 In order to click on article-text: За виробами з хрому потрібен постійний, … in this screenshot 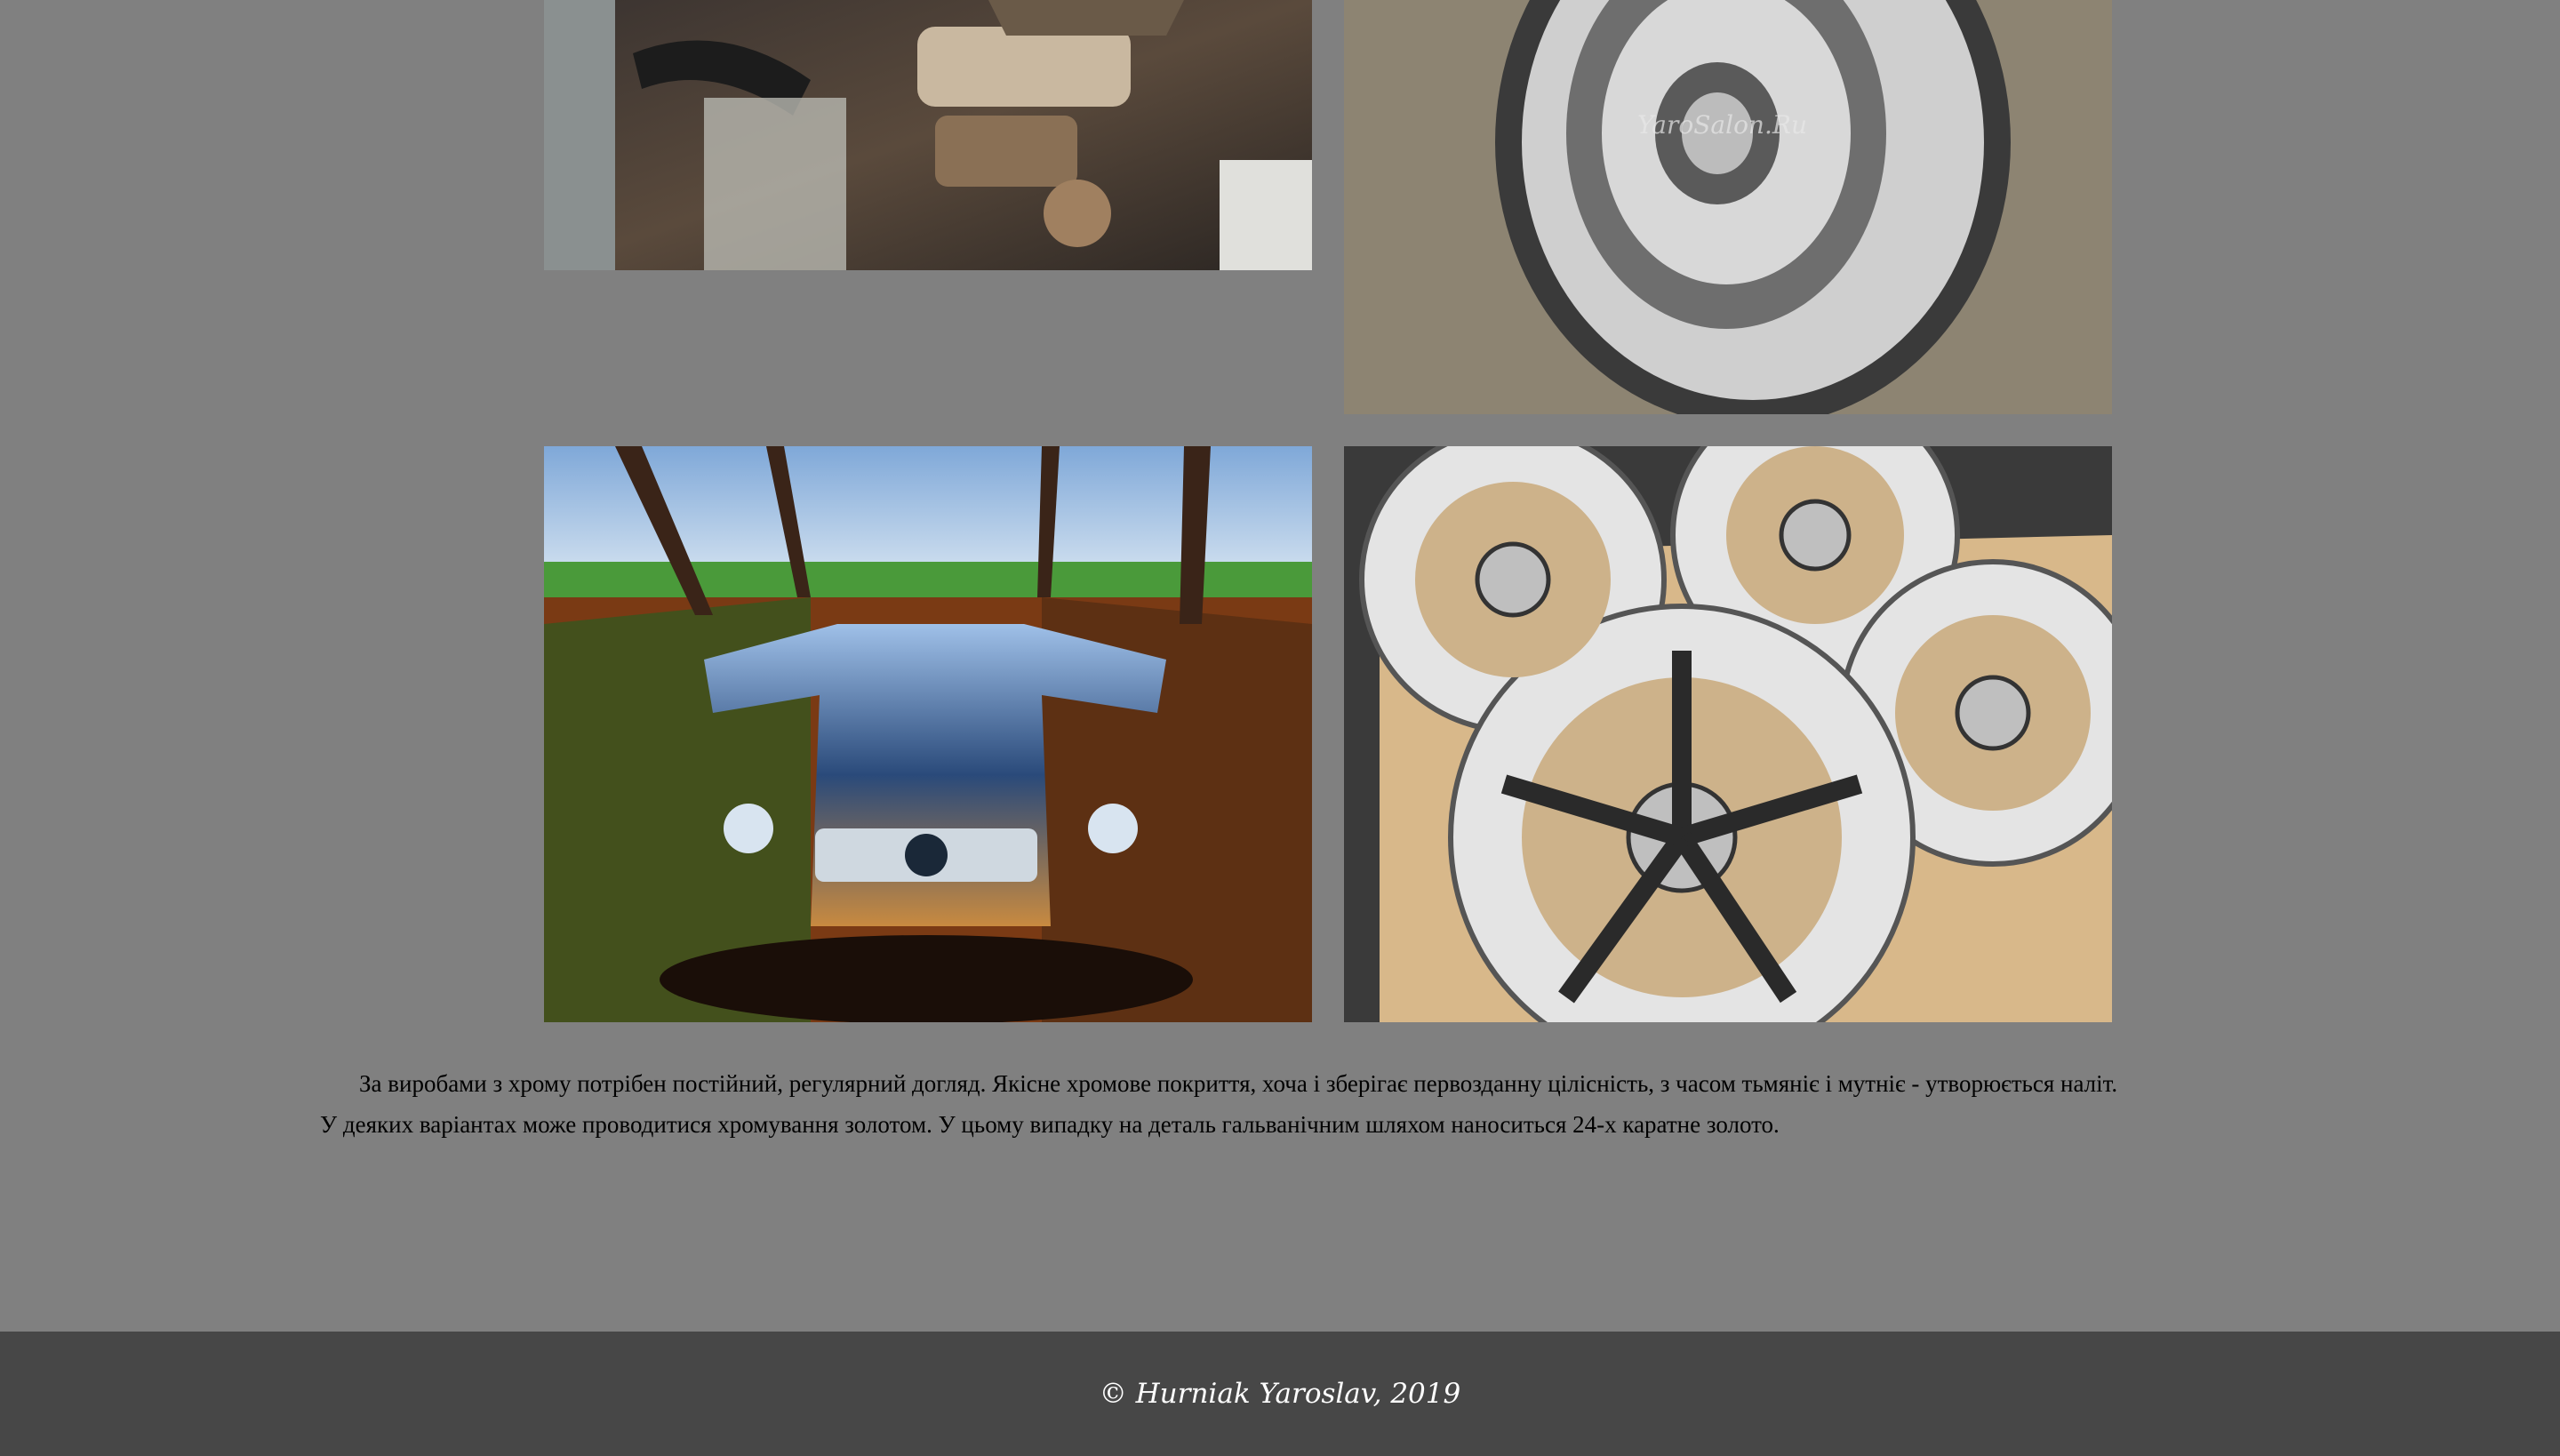, I will do `click(1298, 1104)`.